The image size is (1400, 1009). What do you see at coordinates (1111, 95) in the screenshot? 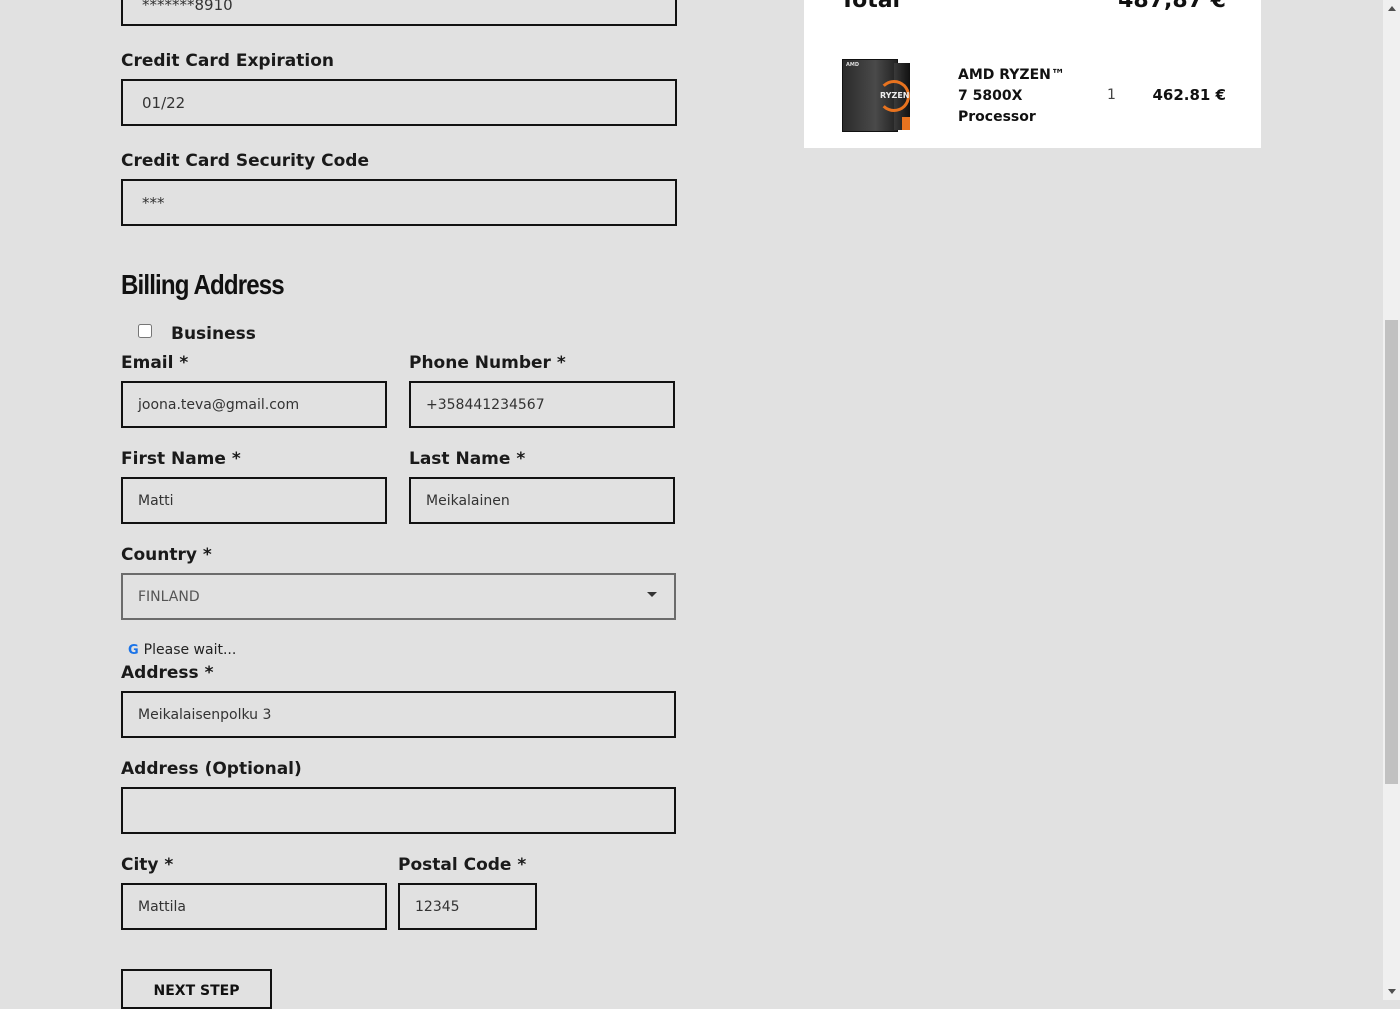
I see `product-quantity: 1` at bounding box center [1111, 95].